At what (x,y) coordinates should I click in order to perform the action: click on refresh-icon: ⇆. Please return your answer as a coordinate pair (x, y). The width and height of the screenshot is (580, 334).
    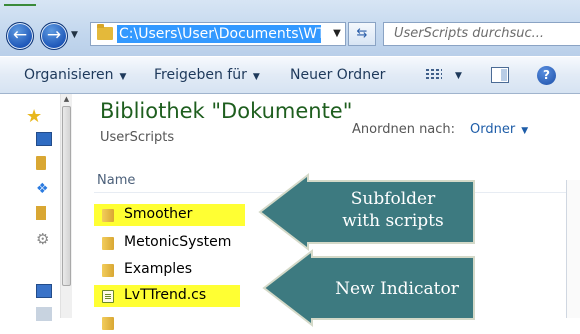
    Looking at the image, I should click on (362, 33).